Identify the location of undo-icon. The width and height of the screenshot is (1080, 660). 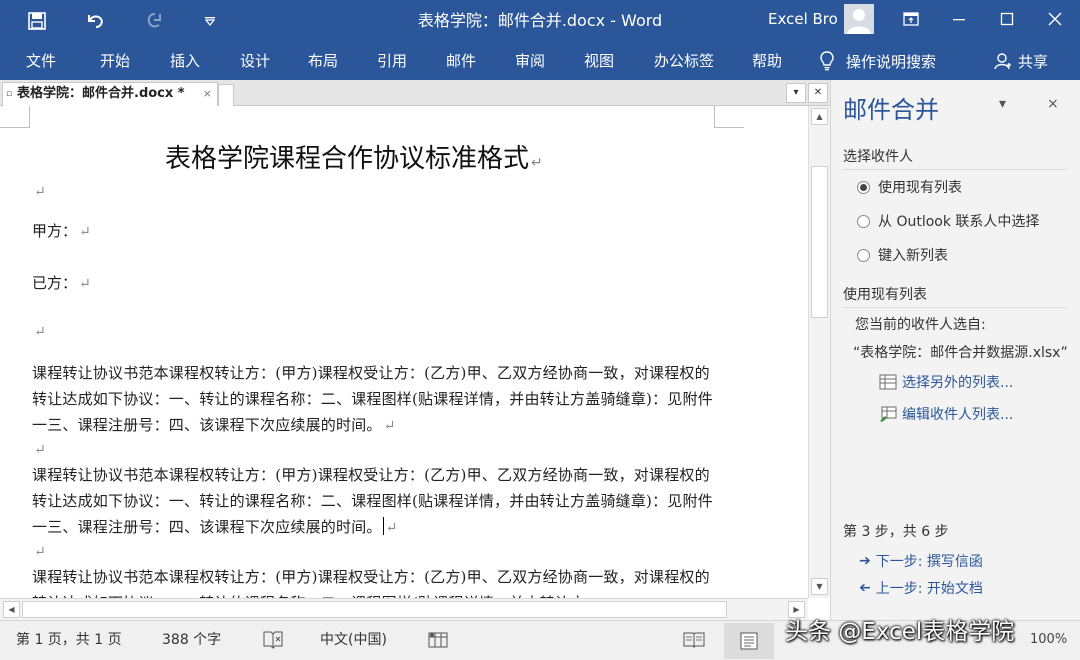
(95, 21).